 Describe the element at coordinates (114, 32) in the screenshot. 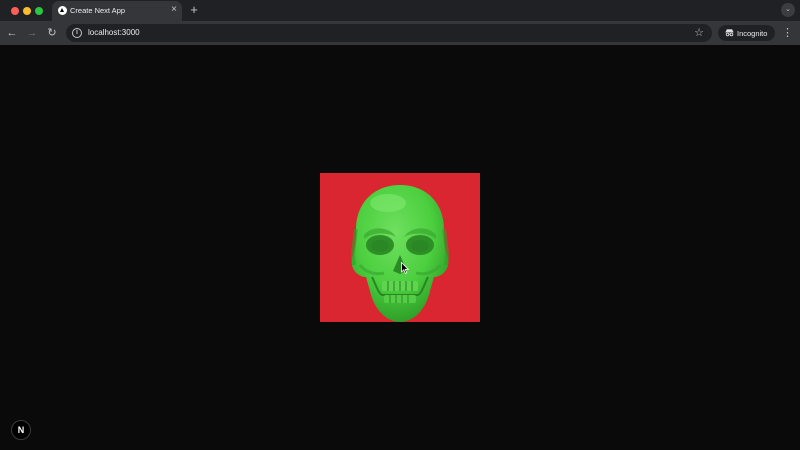

I see `url-text: localhost:3000` at that location.